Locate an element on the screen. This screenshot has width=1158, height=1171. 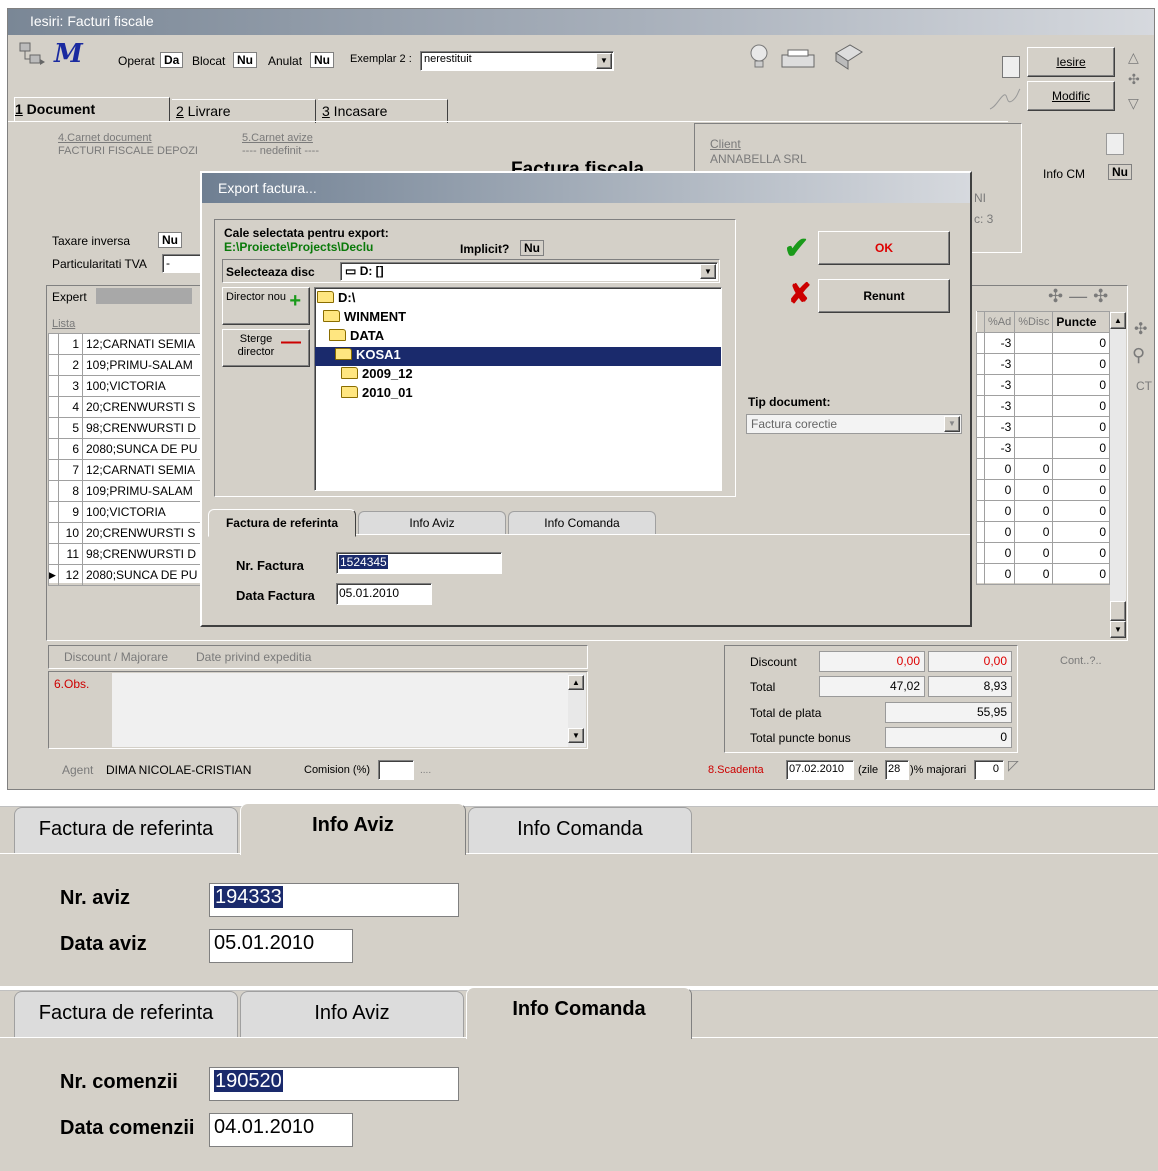
lista-label: Lista is located at coordinates (63, 324).